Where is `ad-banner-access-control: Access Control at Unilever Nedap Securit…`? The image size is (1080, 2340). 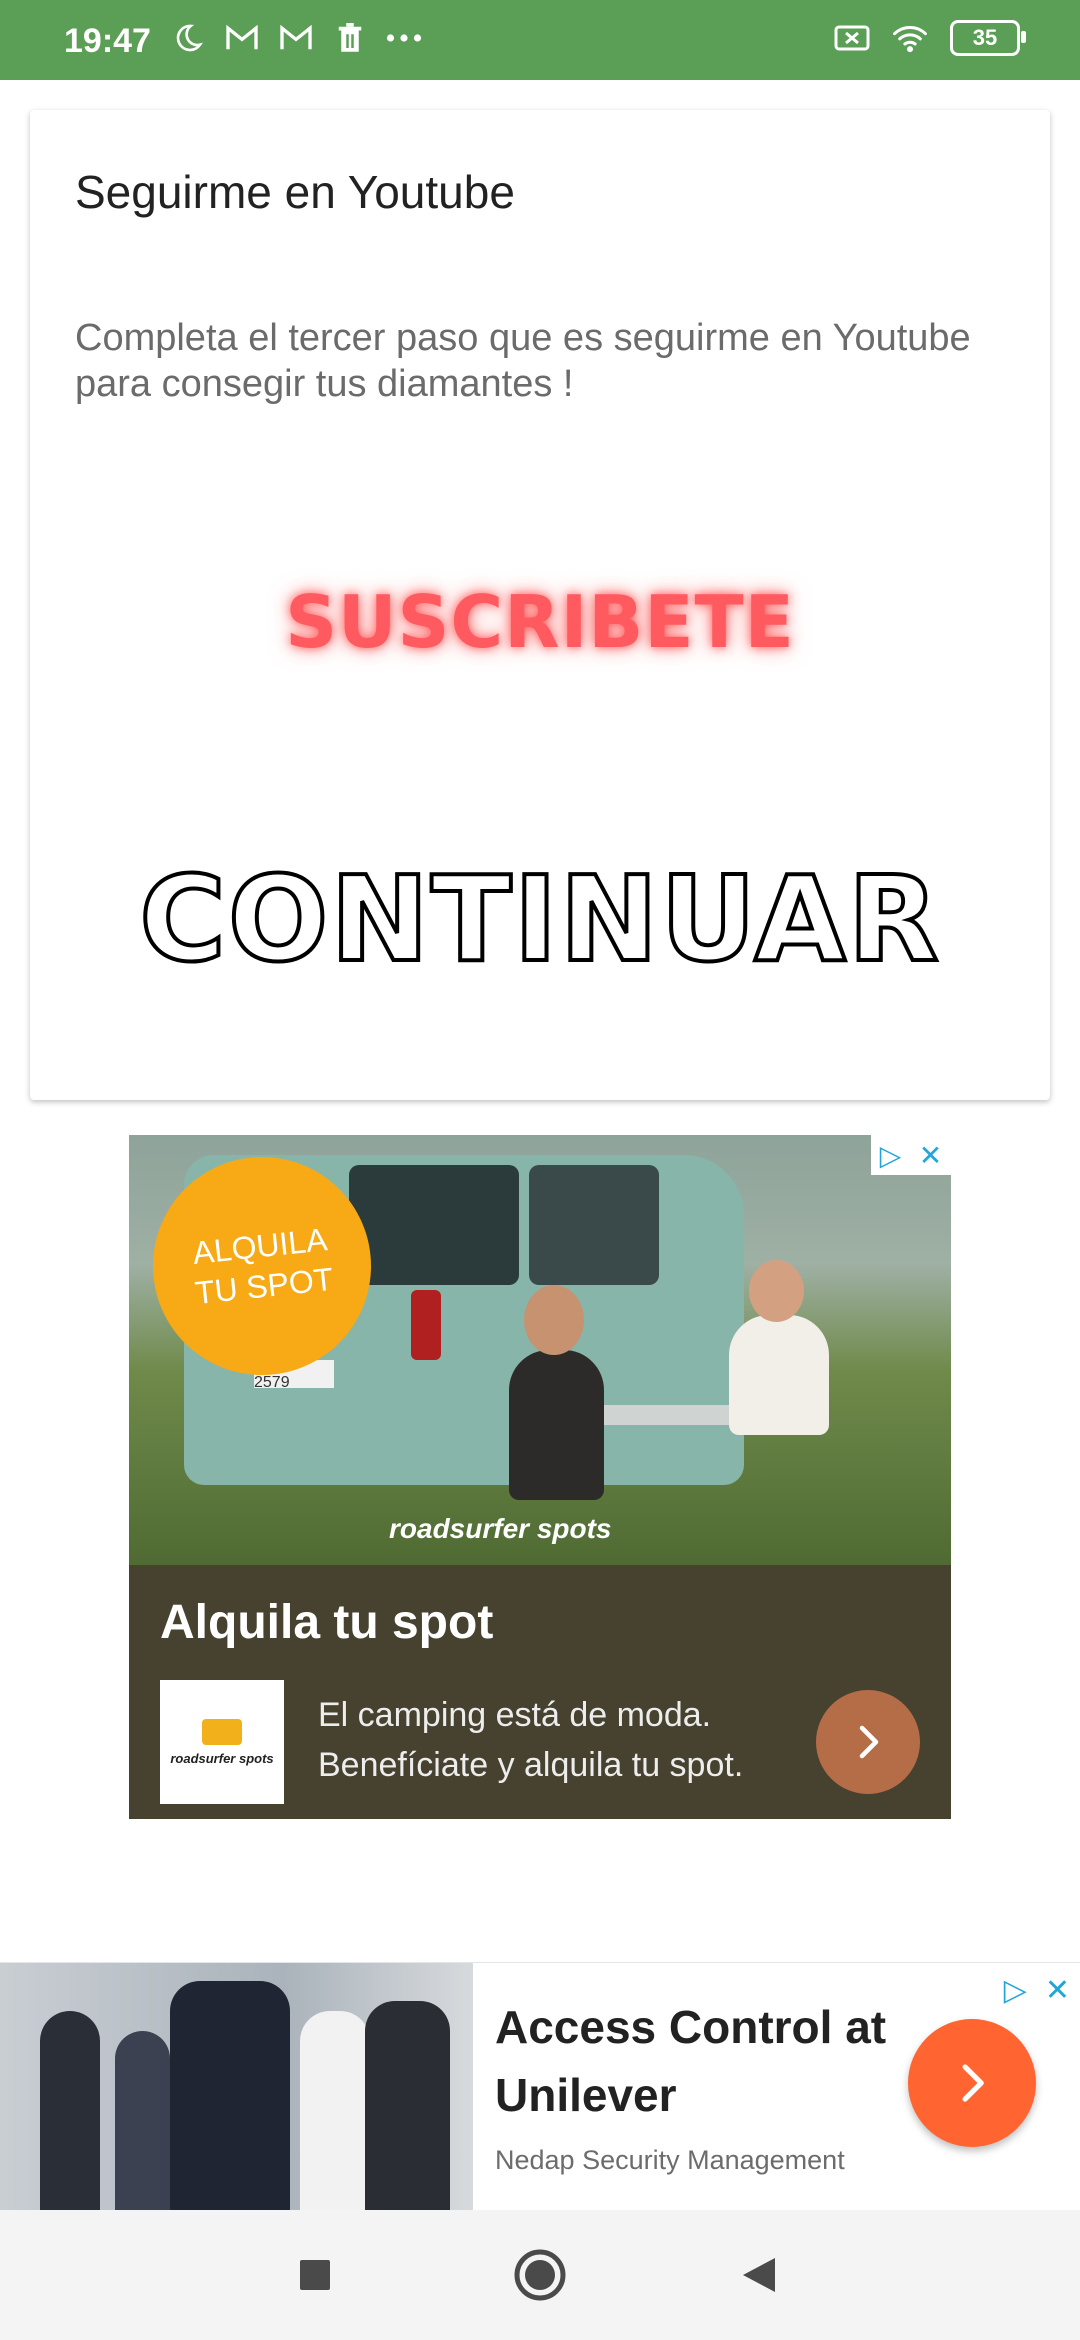
ad-banner-access-control: Access Control at Unilever Nedap Securit… is located at coordinates (540, 2086).